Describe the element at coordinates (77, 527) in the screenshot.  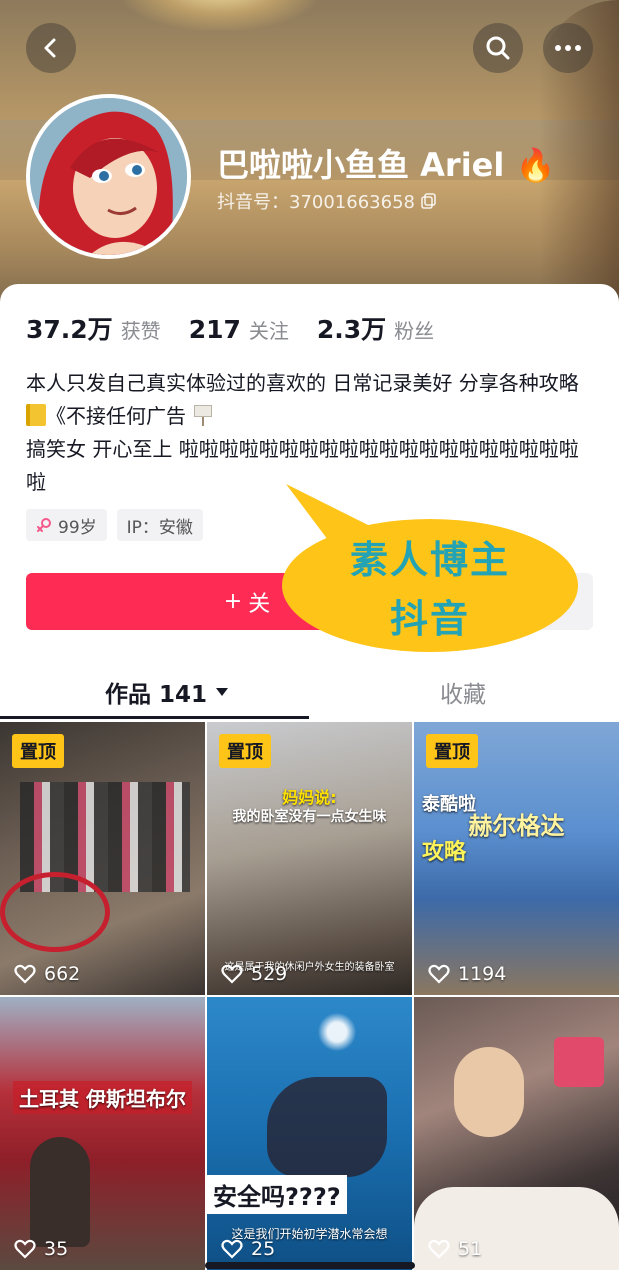
I see `age-text: 99岁` at that location.